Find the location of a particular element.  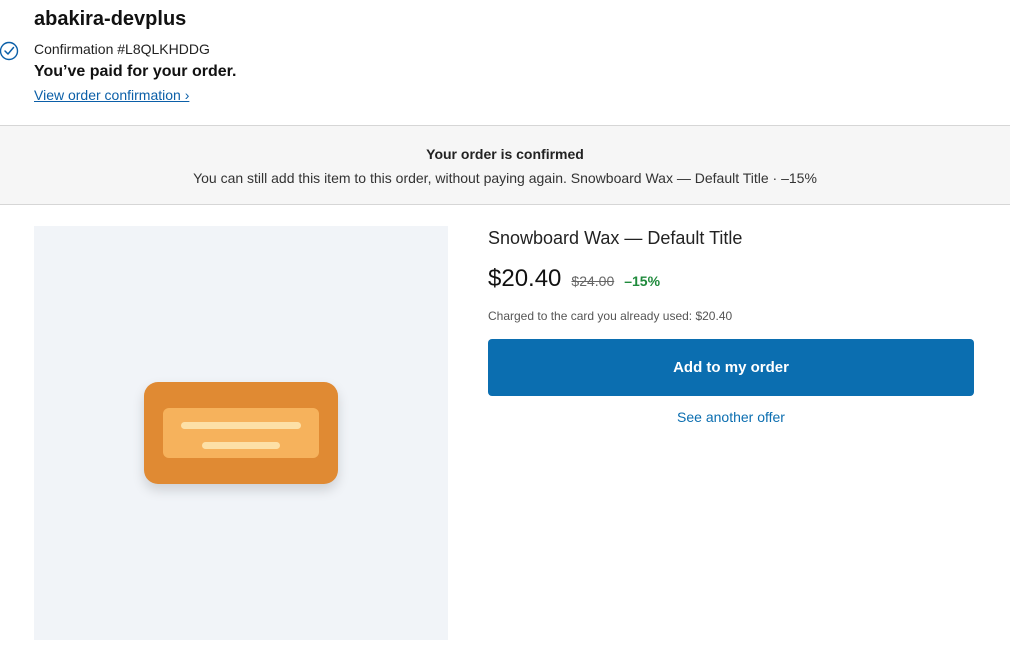

wax-label is located at coordinates (241, 433).